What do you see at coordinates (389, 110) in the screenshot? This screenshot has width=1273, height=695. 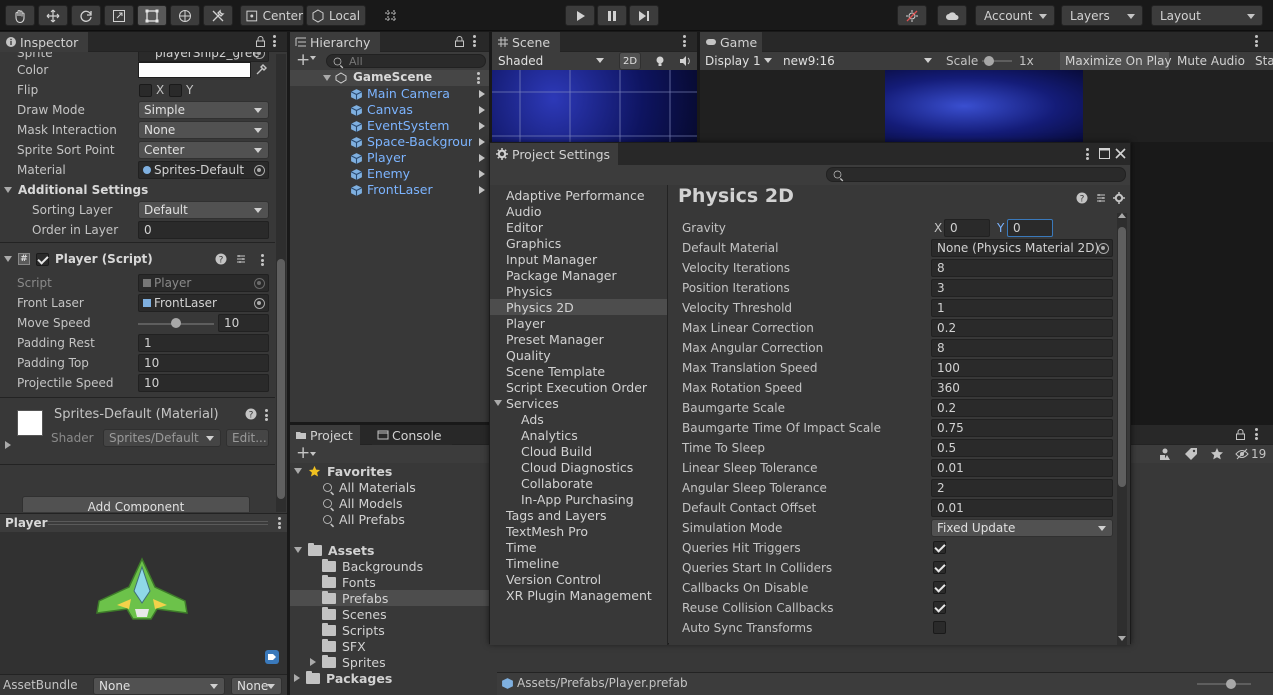 I see `hierarchy-item: Canvas` at bounding box center [389, 110].